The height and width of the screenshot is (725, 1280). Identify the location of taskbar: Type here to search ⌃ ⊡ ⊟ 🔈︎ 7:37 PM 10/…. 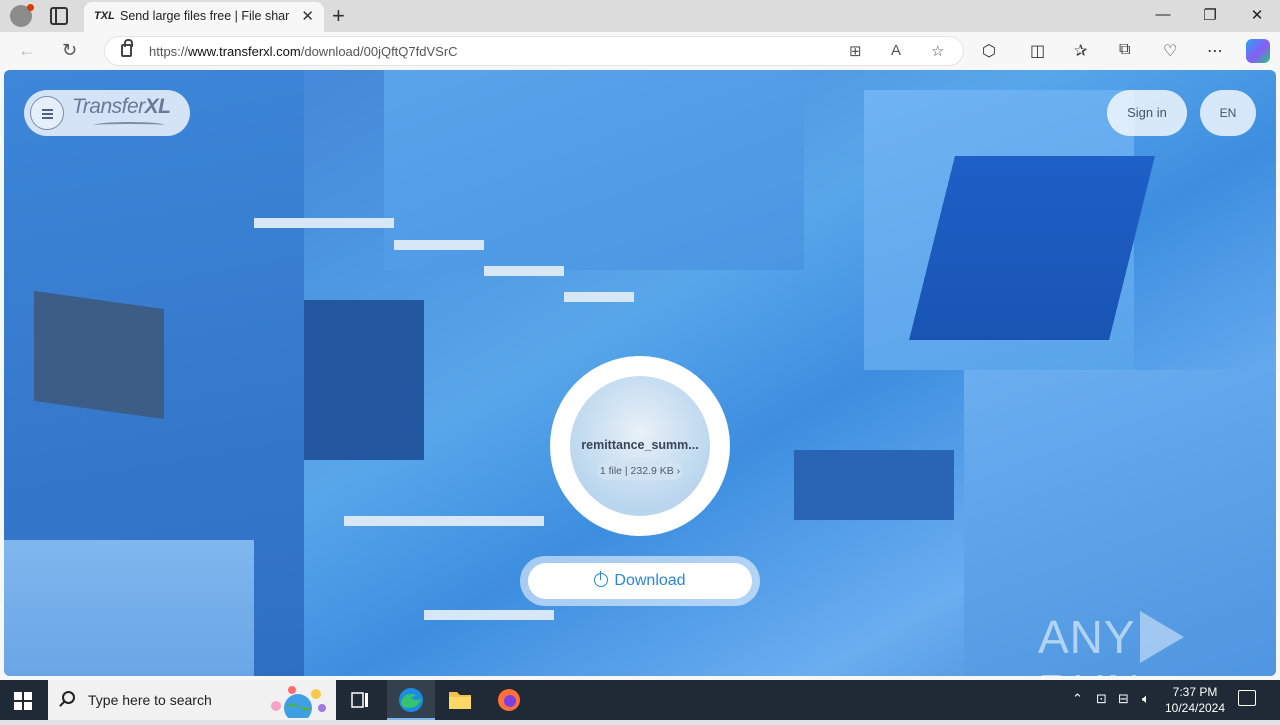
(640, 700).